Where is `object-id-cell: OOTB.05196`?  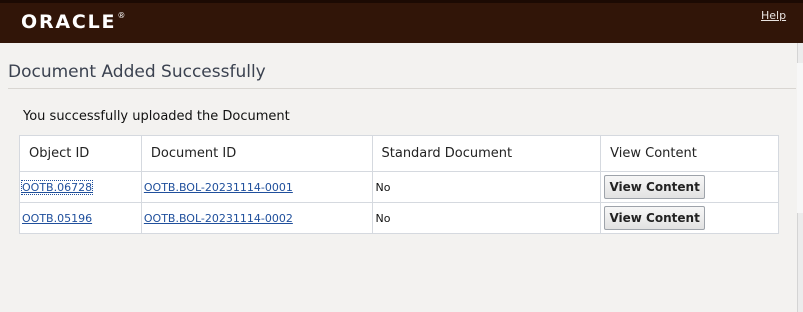
object-id-cell: OOTB.05196 is located at coordinates (80, 218).